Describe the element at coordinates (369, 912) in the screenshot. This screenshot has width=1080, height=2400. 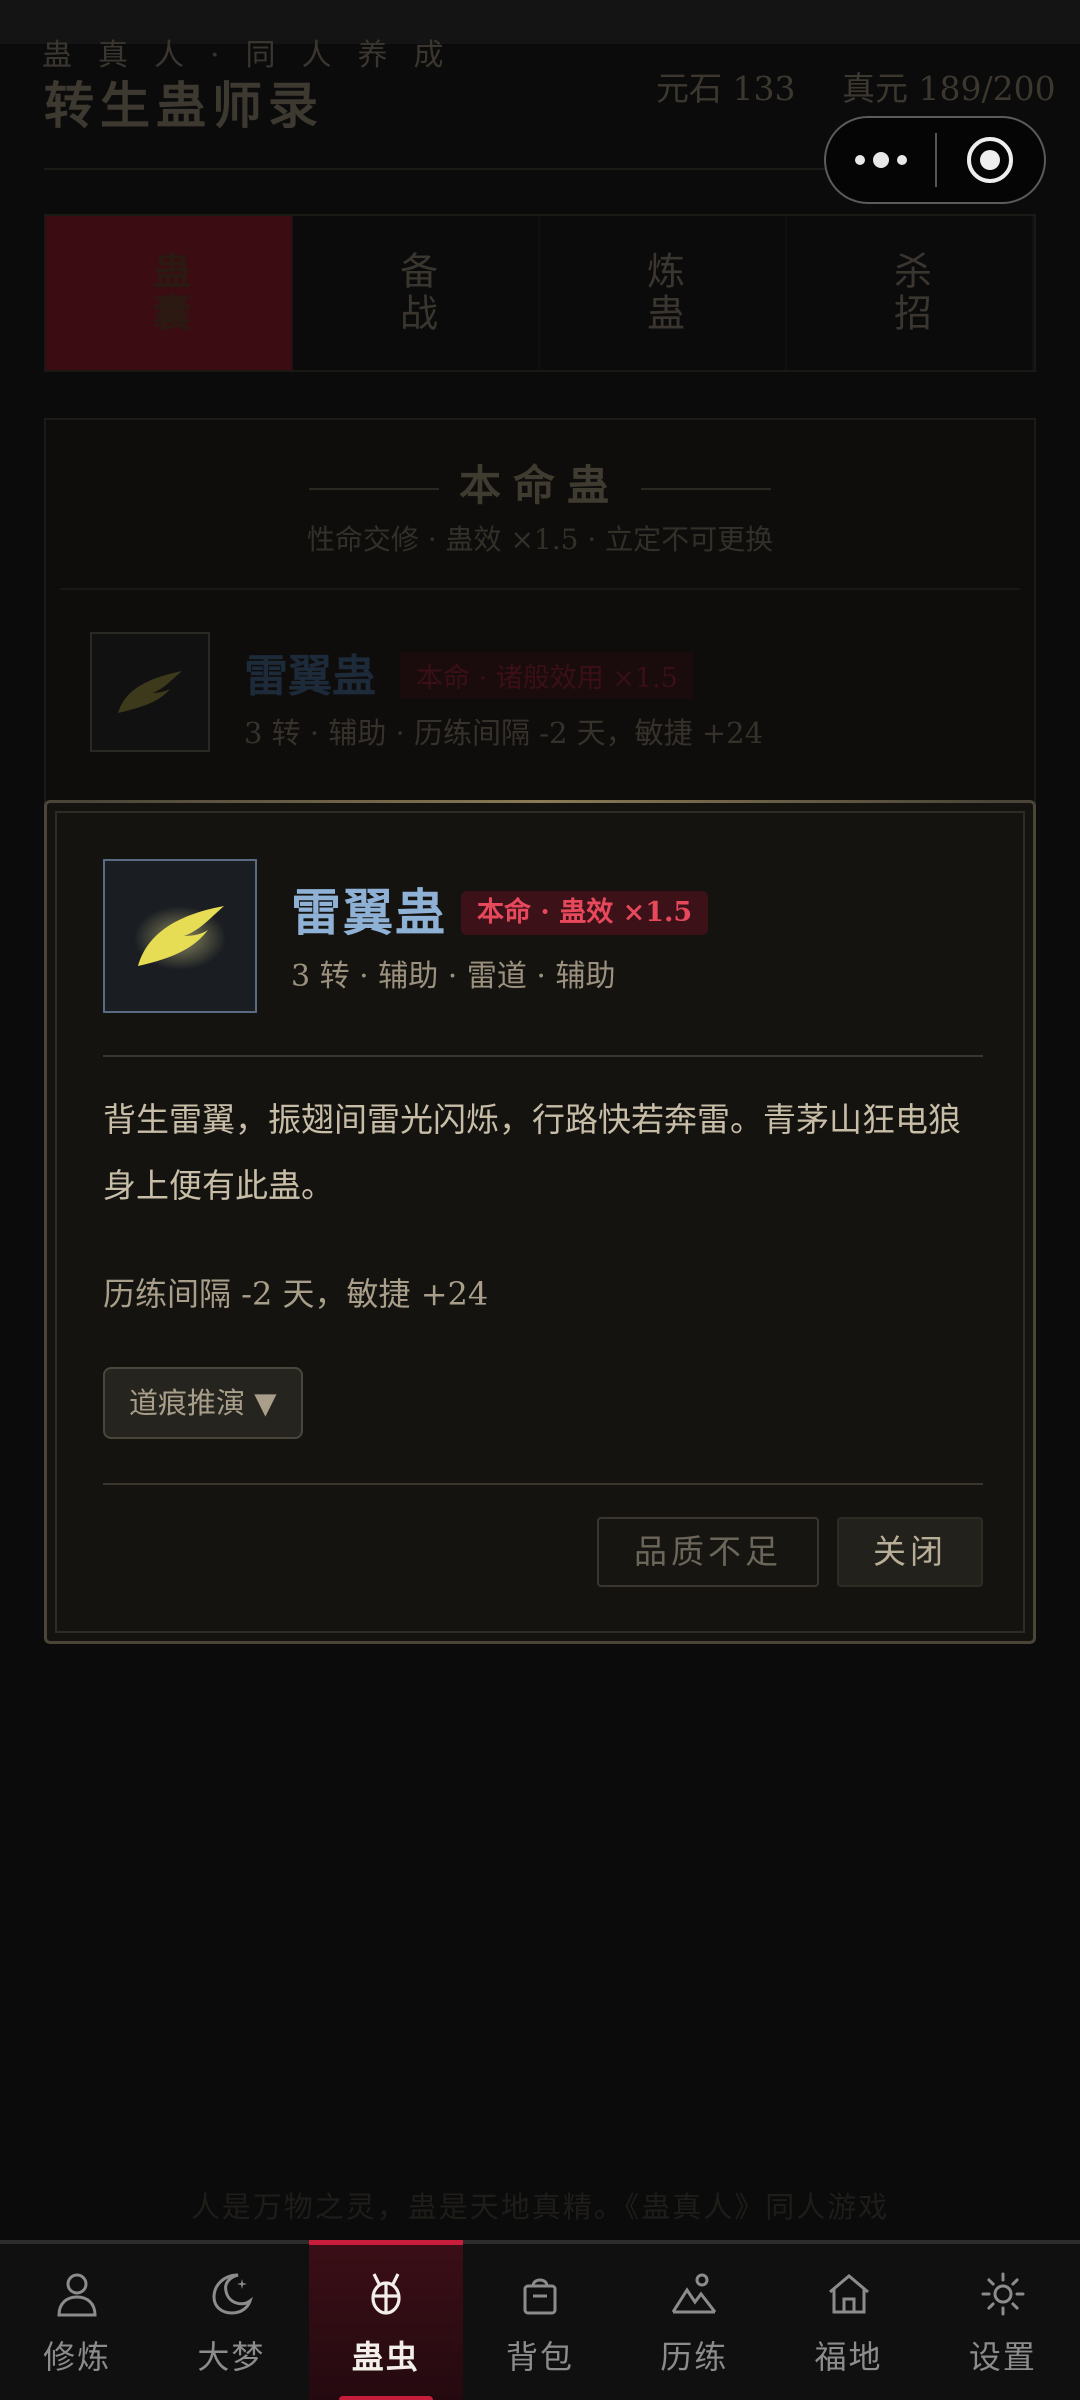
I see `gu-name: 雷翼蛊` at that location.